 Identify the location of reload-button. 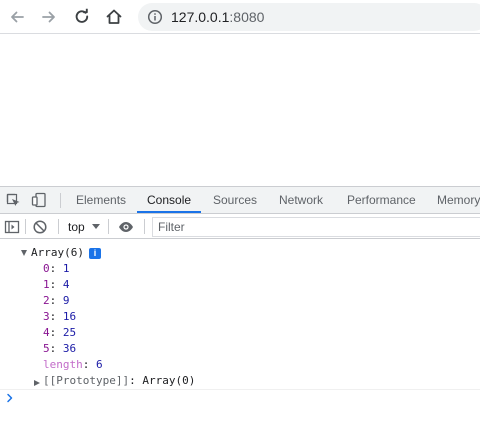
(82, 17).